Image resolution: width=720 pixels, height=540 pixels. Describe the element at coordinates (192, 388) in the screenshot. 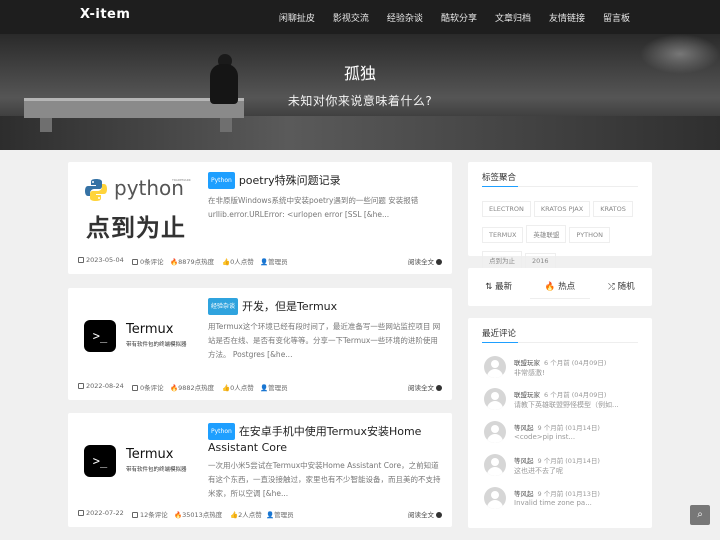

I see `post-heat: 🔥9882点热度` at that location.